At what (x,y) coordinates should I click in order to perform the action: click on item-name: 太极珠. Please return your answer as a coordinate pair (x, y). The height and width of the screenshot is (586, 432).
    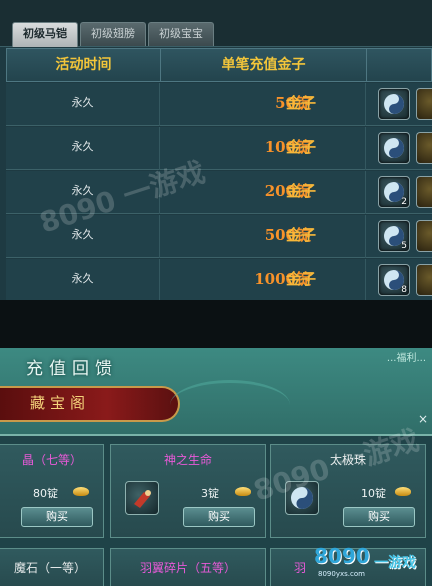
    Looking at the image, I should click on (347, 460).